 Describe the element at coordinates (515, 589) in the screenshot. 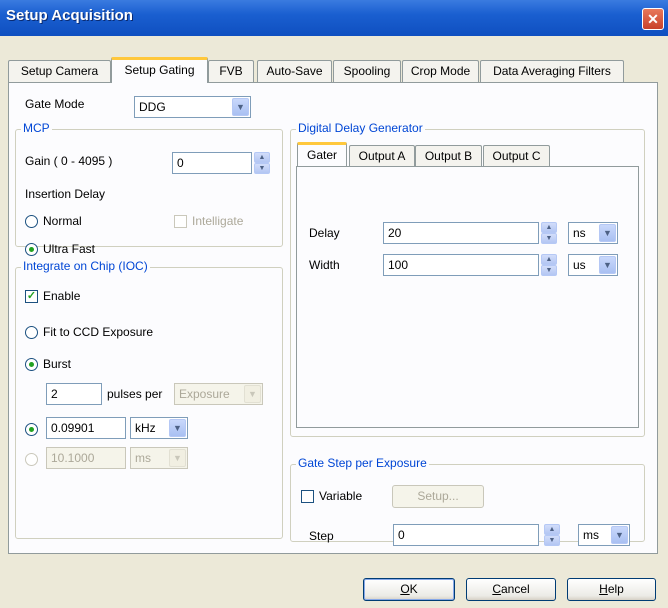

I see `cancel-label: ancel` at that location.